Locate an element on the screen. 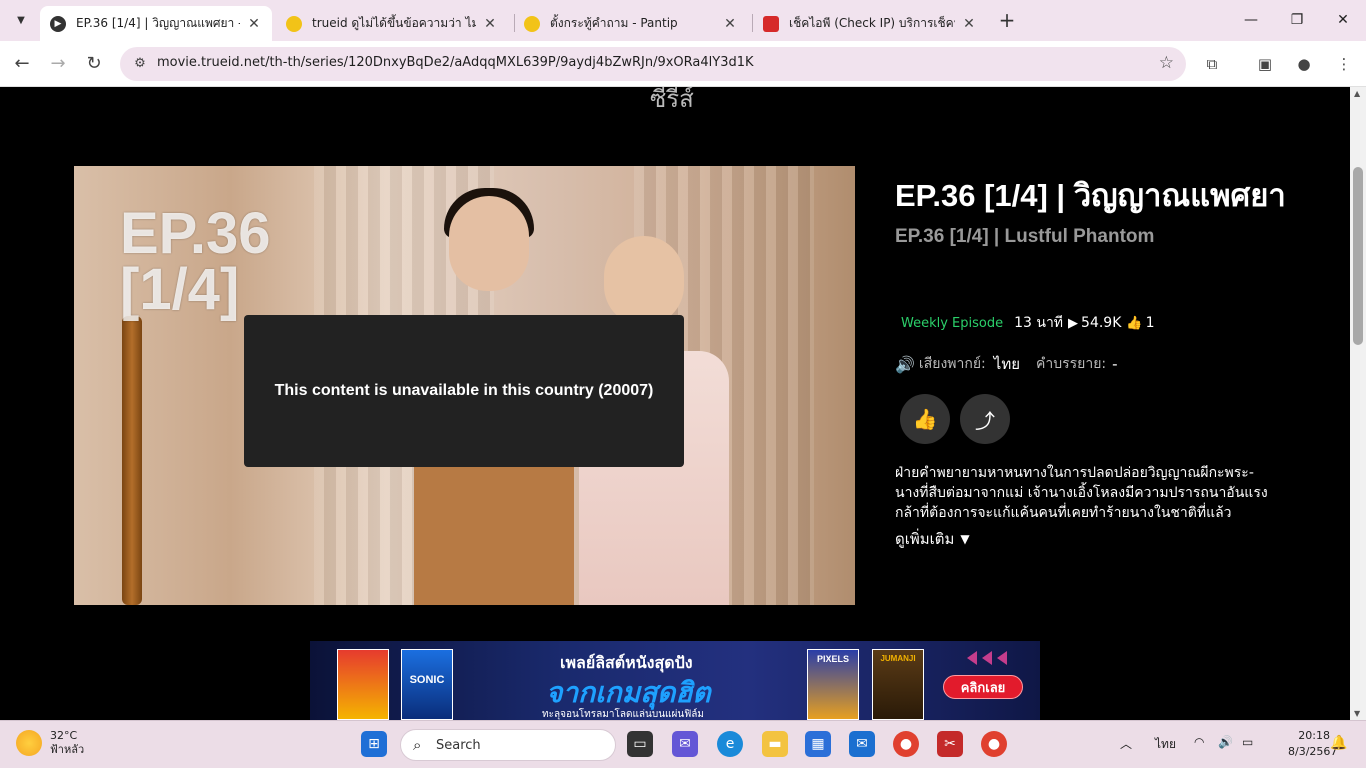 The image size is (1366, 768). banner-tagline: ทะลุจอนโทรลมาโลดแล่นบนแผ่นฟิล์ม is located at coordinates (623, 714).